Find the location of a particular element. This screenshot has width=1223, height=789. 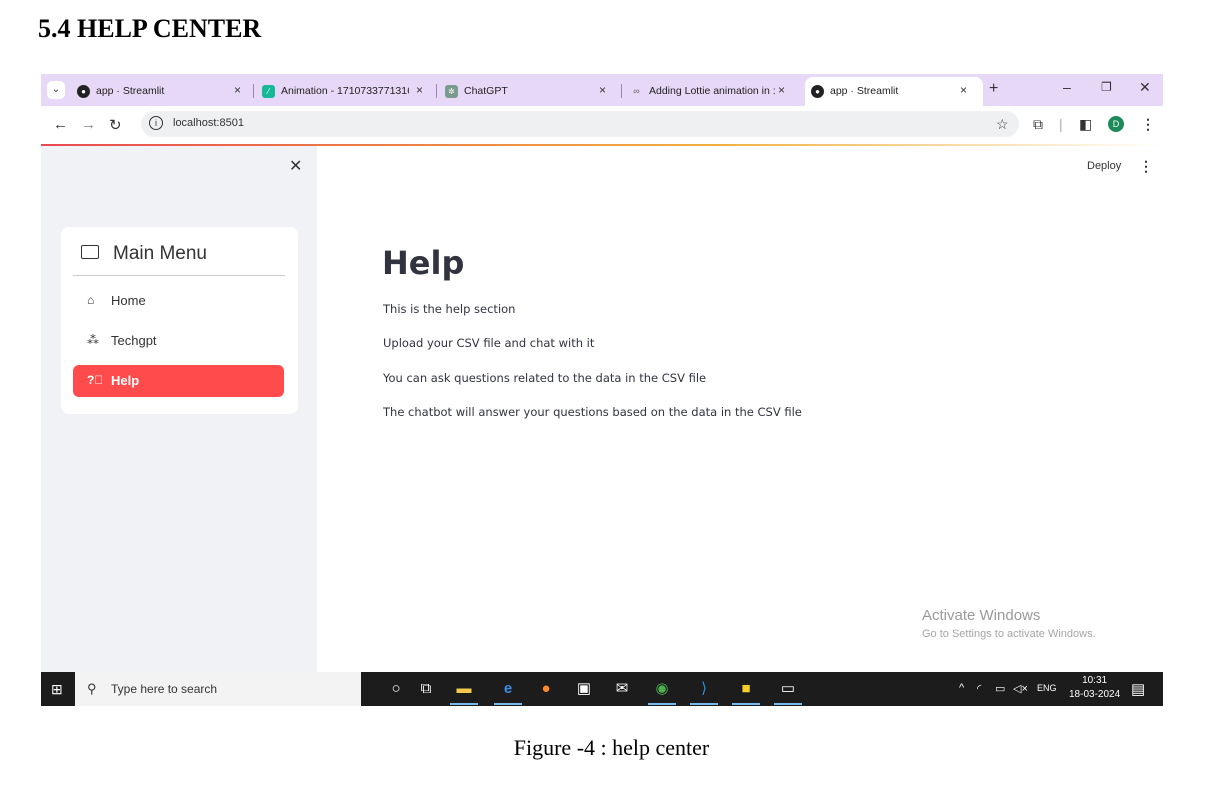

windows-start-icon: ⊞ is located at coordinates (57, 689).